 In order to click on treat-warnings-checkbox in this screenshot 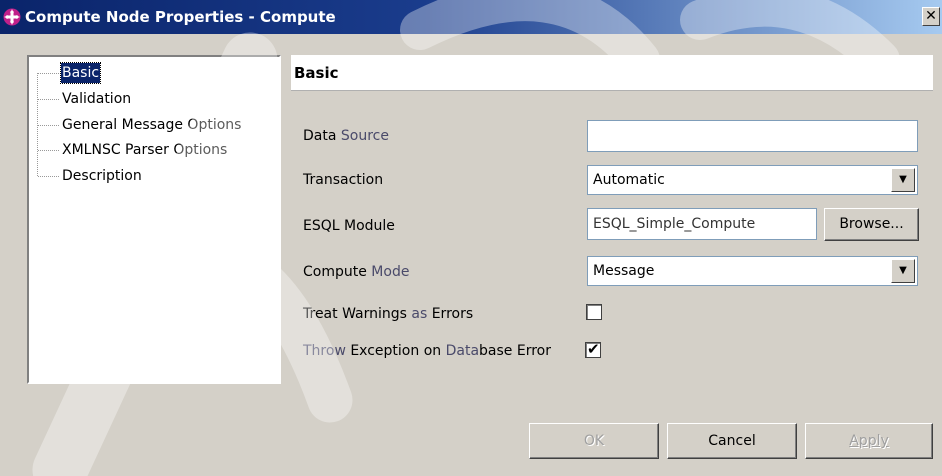, I will do `click(594, 312)`.